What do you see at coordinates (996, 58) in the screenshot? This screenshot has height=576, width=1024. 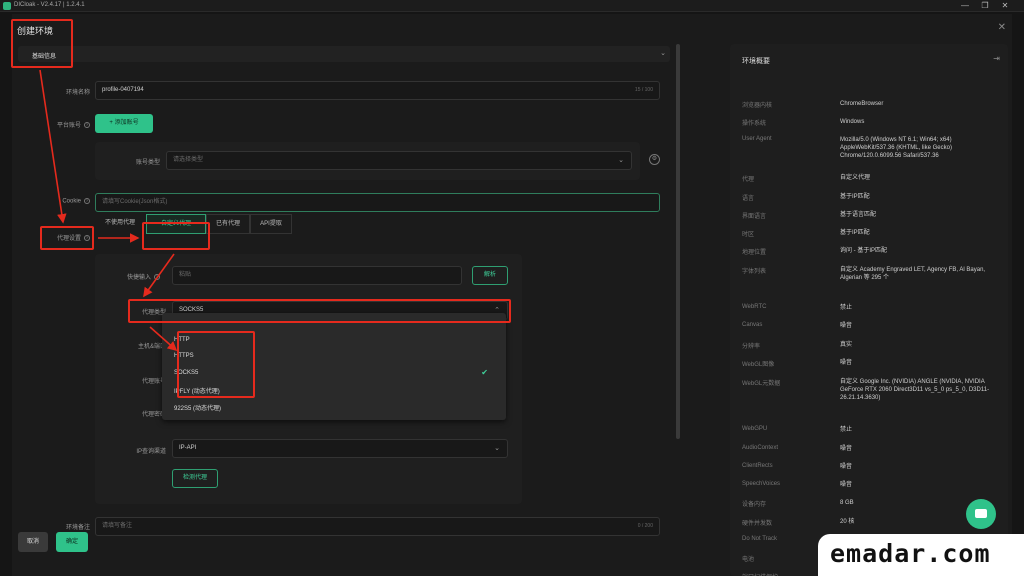 I see `export-icon: ⇥` at bounding box center [996, 58].